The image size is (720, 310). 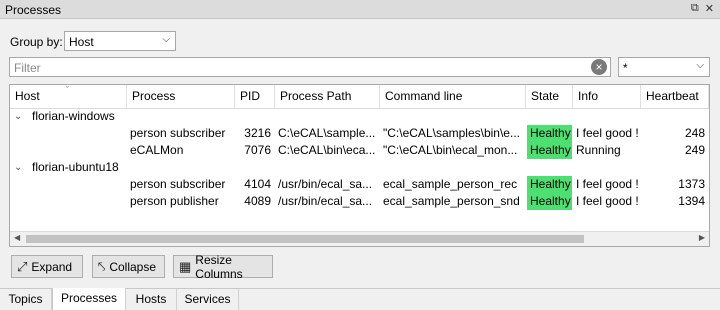 I want to click on expand-button: ⤢ Expand, so click(x=47, y=266).